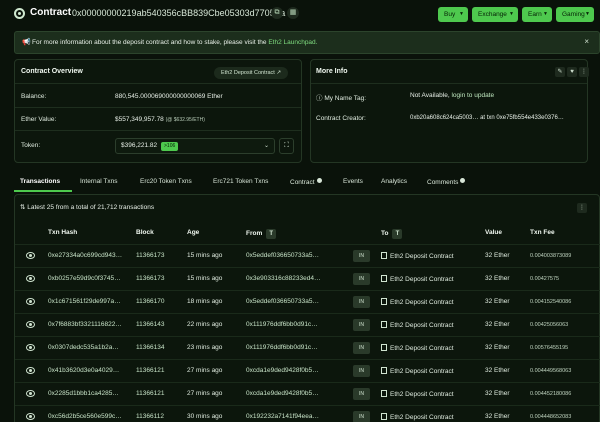  Describe the element at coordinates (277, 13) in the screenshot. I see `copy-icon: ⧉` at that location.